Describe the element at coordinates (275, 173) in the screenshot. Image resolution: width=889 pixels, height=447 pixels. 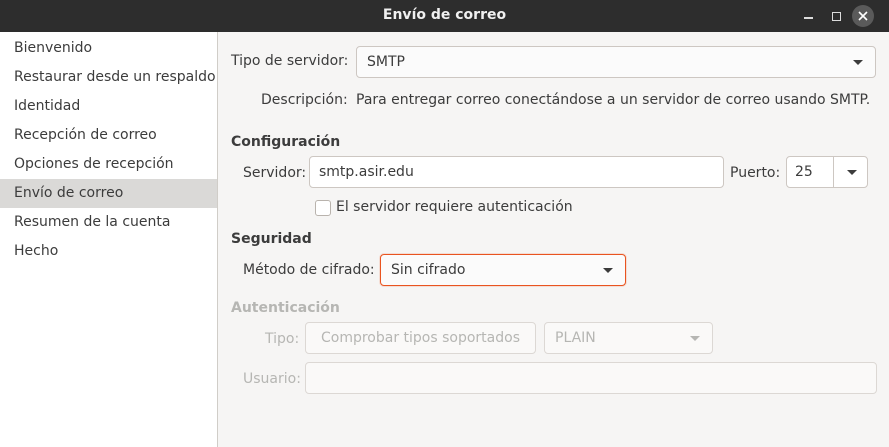
I see `server-label: Servidor:` at that location.